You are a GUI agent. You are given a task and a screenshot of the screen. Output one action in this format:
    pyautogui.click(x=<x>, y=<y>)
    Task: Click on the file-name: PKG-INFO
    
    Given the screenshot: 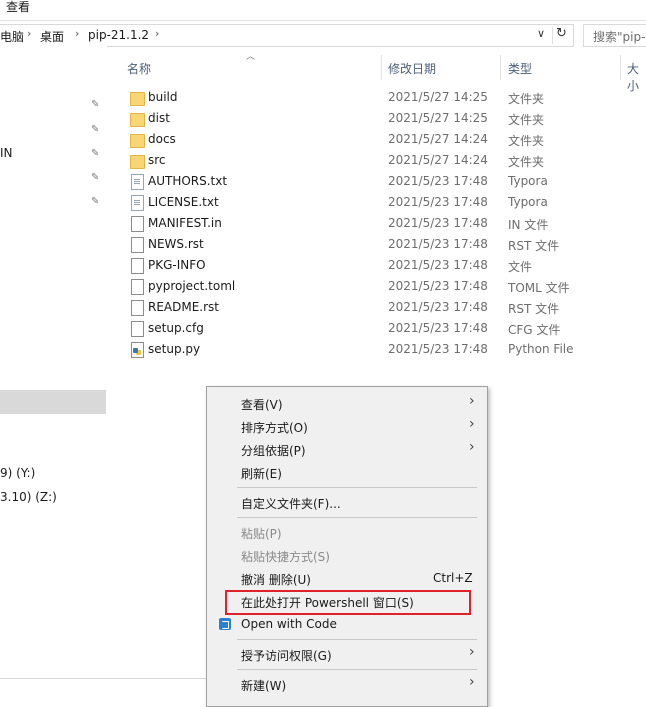 What is the action you would take?
    pyautogui.click(x=177, y=265)
    